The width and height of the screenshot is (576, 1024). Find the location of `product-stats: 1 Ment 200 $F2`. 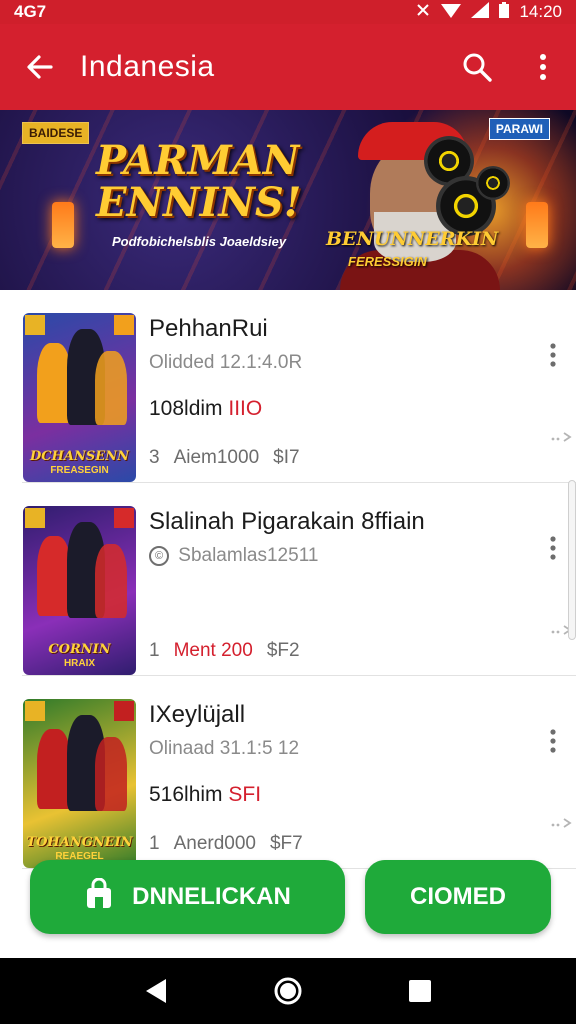

product-stats: 1 Ment 200 $F2 is located at coordinates (224, 651).